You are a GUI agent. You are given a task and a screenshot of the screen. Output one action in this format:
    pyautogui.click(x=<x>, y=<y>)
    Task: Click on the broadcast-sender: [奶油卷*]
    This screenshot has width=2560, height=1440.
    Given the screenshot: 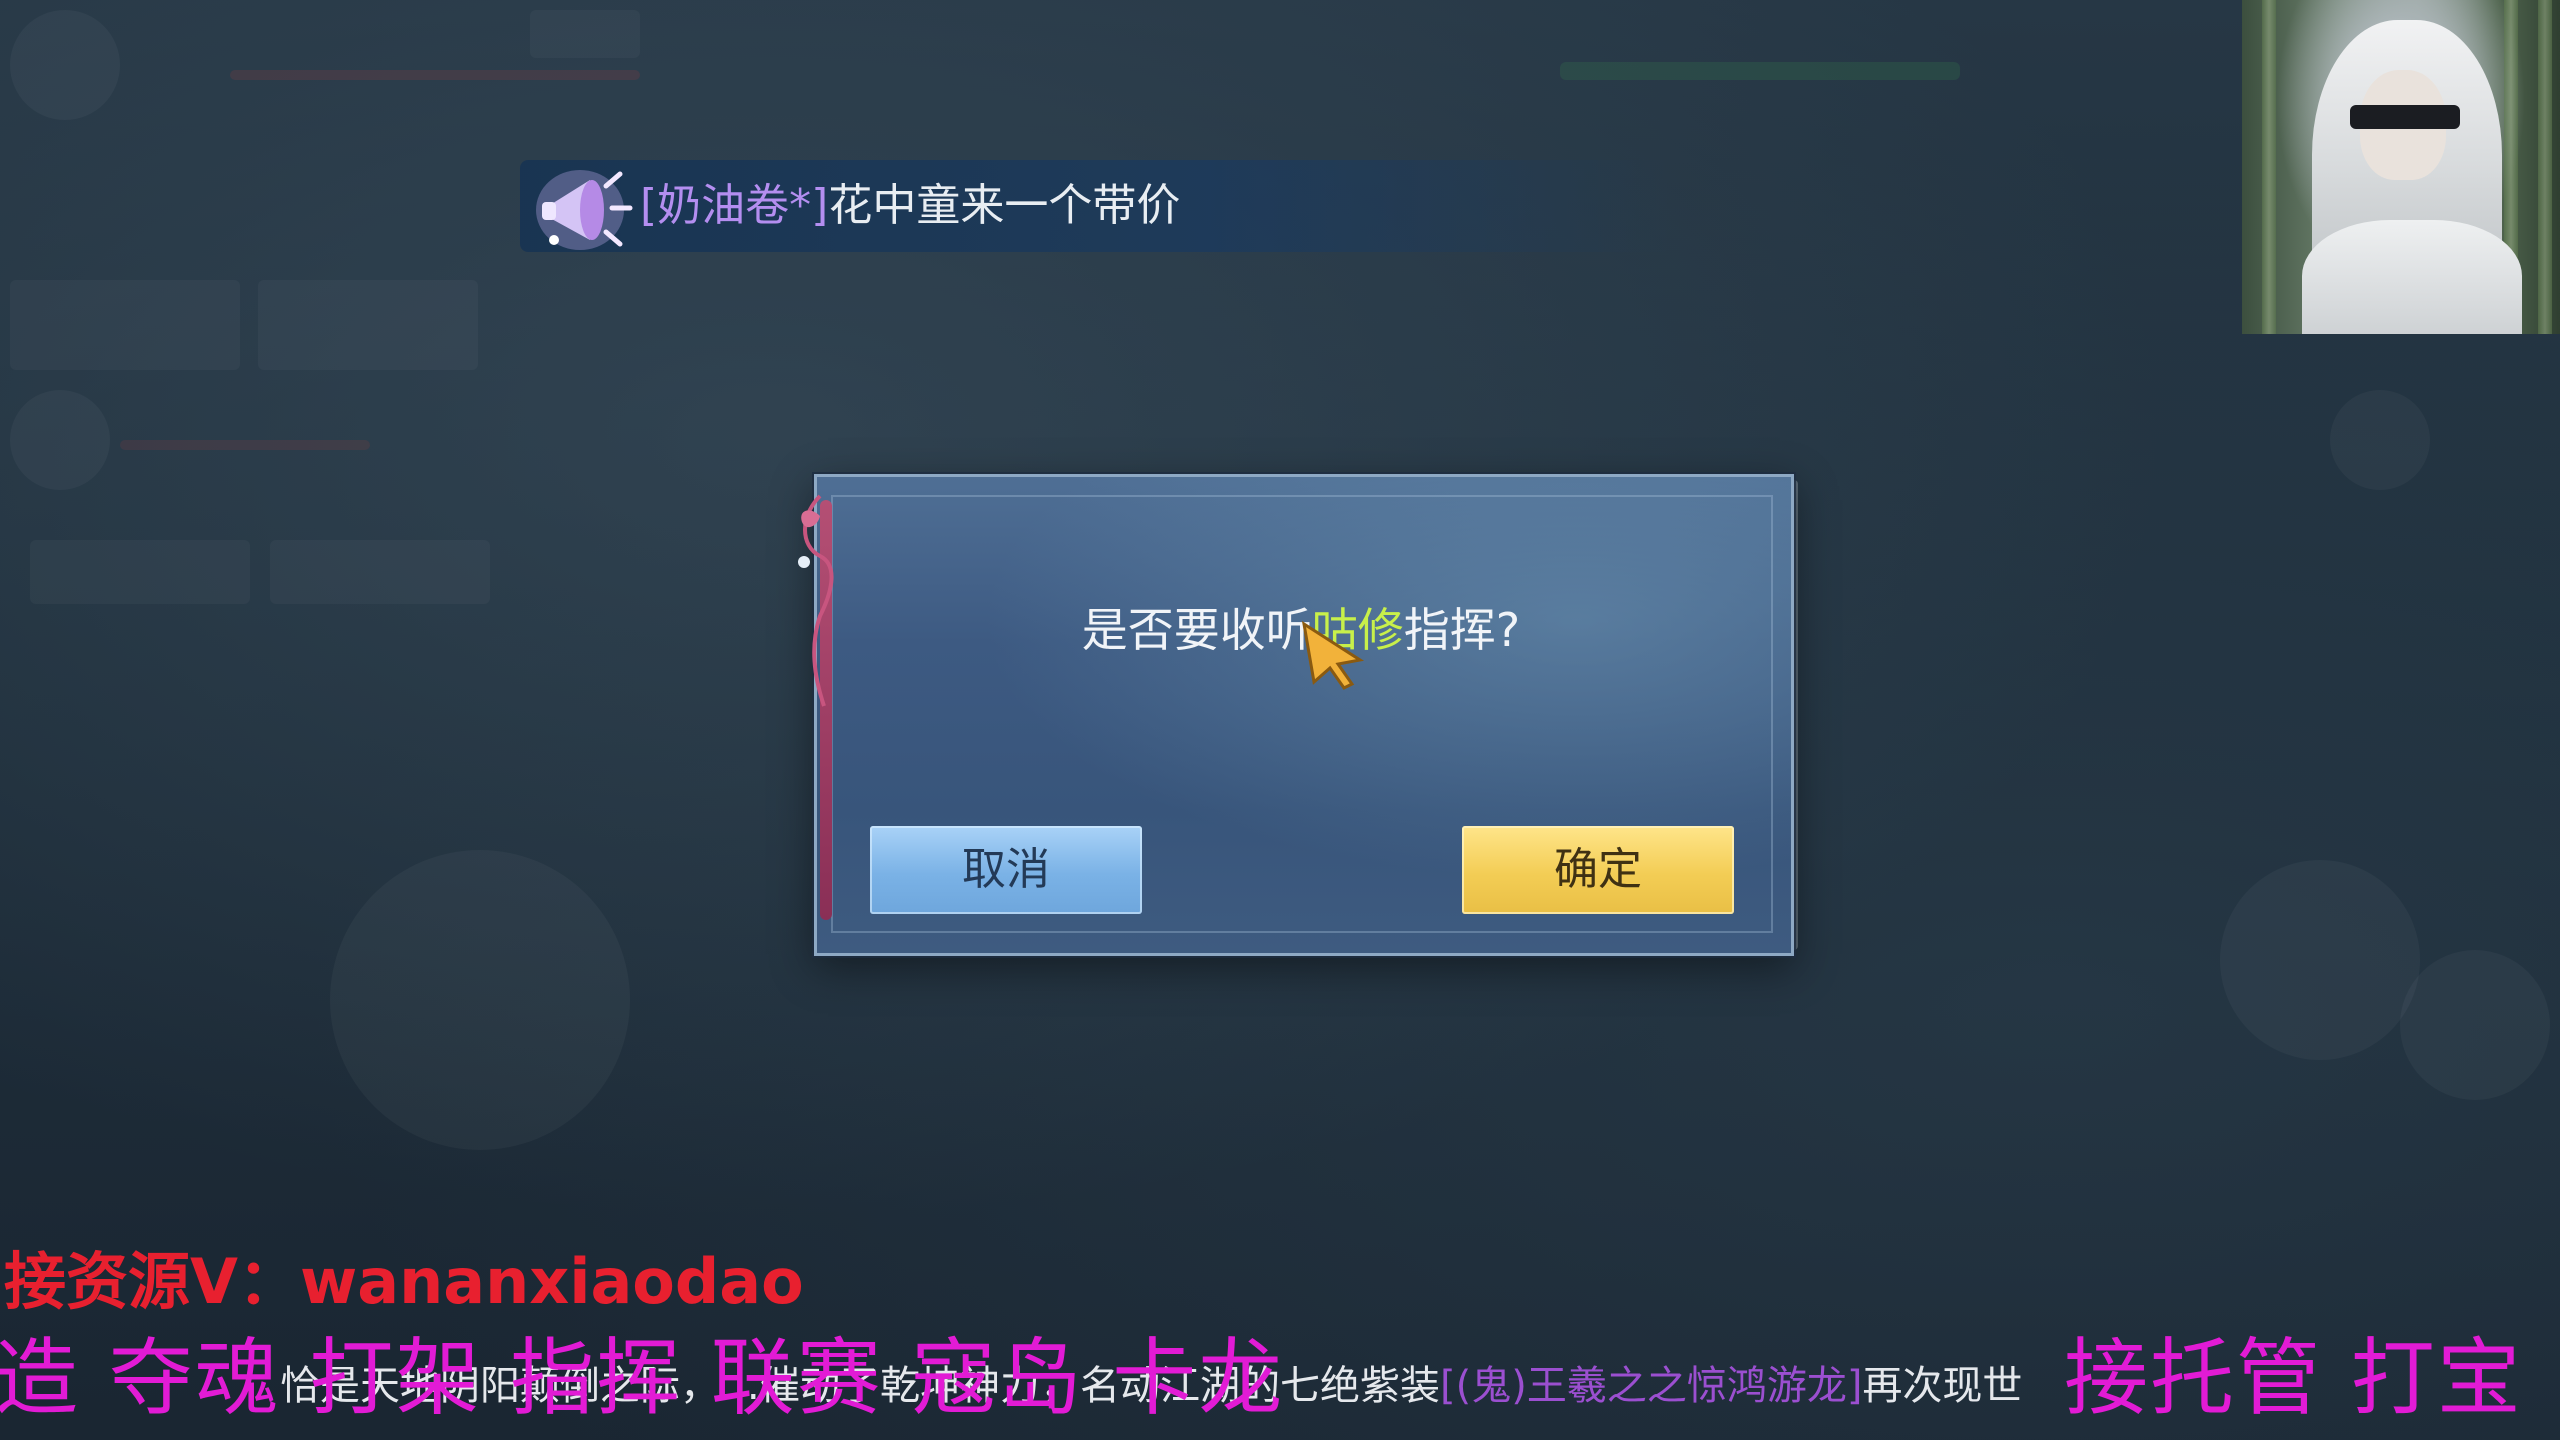 What is the action you would take?
    pyautogui.click(x=734, y=205)
    